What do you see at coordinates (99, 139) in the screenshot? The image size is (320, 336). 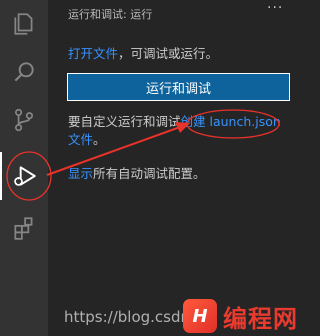 I see `customize-end: 。` at bounding box center [99, 139].